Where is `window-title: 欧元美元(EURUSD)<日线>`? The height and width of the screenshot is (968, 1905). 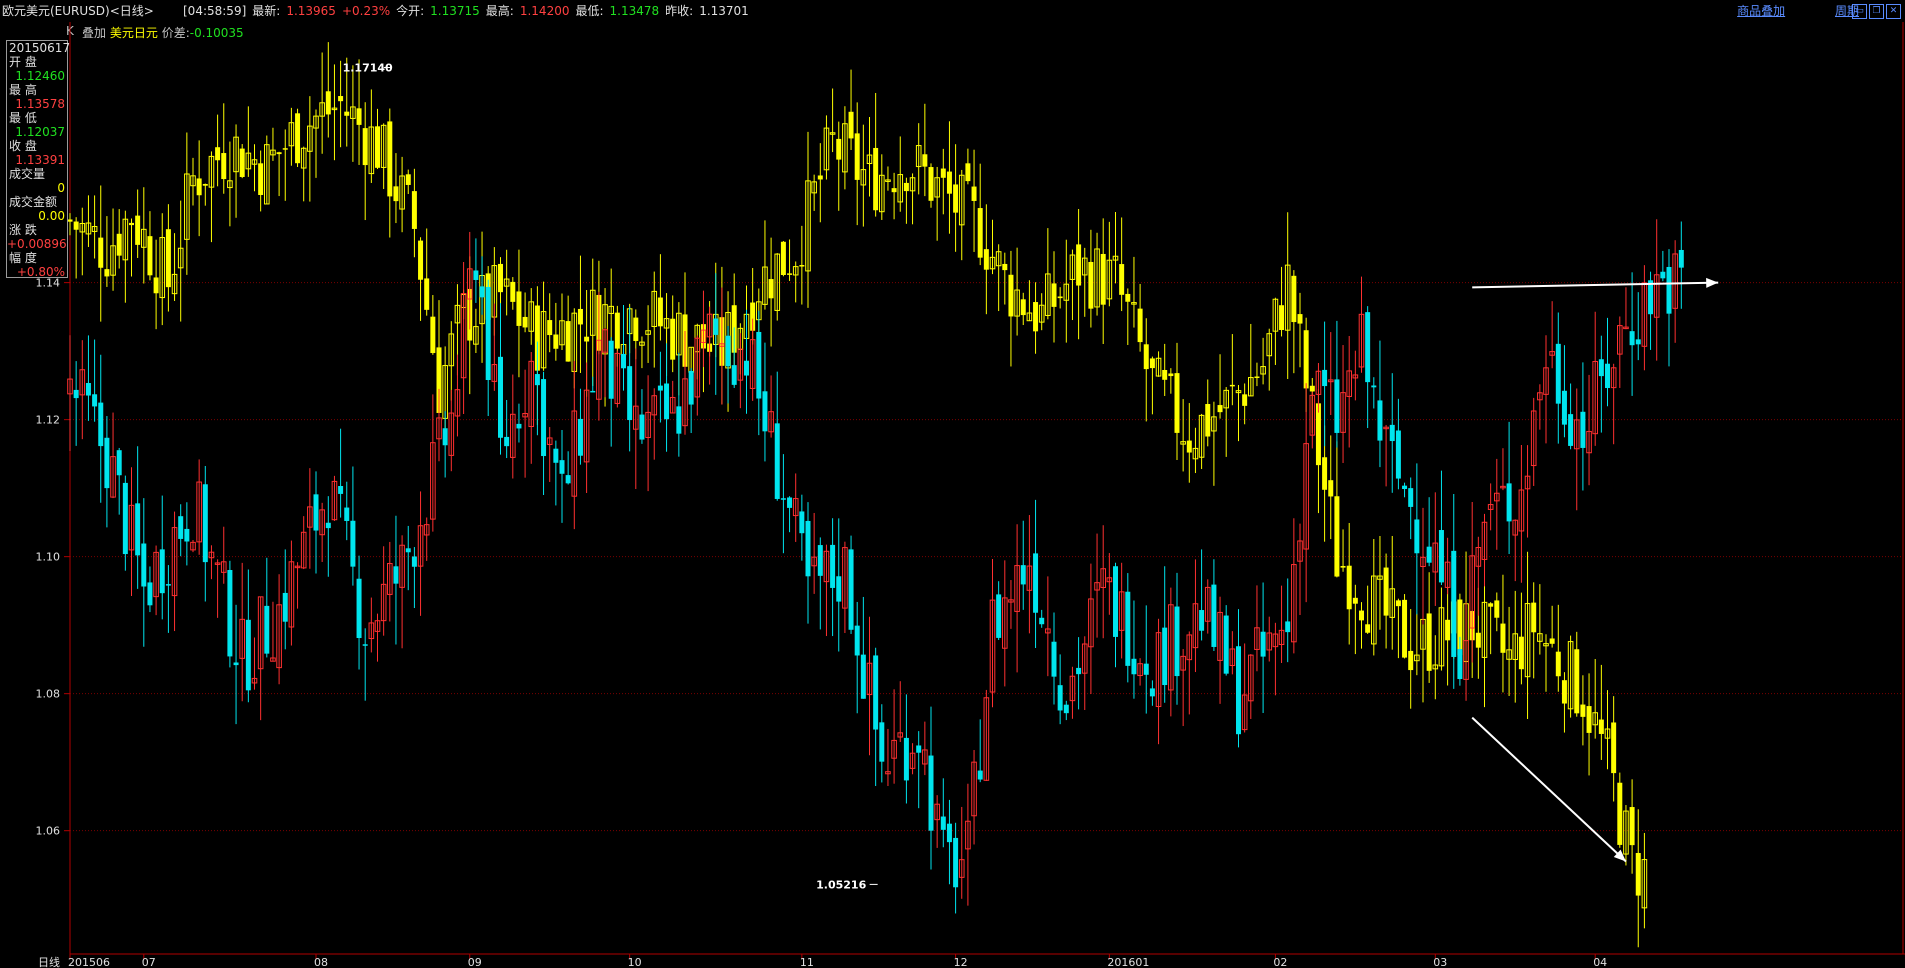
window-title: 欧元美元(EURUSD)<日线> is located at coordinates (78, 11).